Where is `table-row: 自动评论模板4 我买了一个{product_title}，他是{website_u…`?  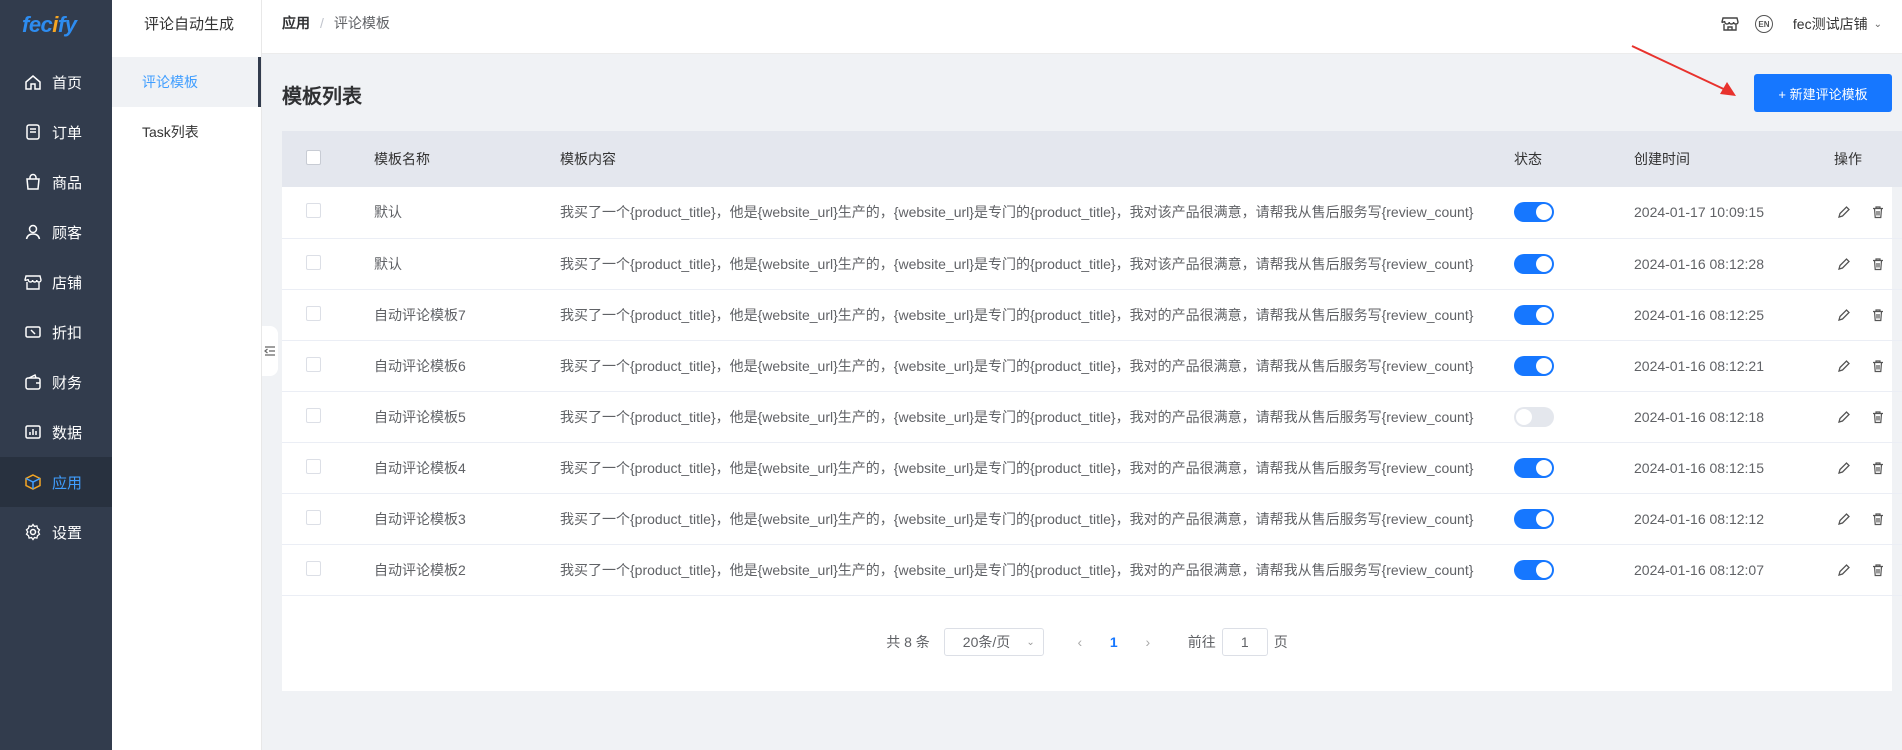 table-row: 自动评论模板4 我买了一个{product_title}，他是{website_u… is located at coordinates (1092, 467).